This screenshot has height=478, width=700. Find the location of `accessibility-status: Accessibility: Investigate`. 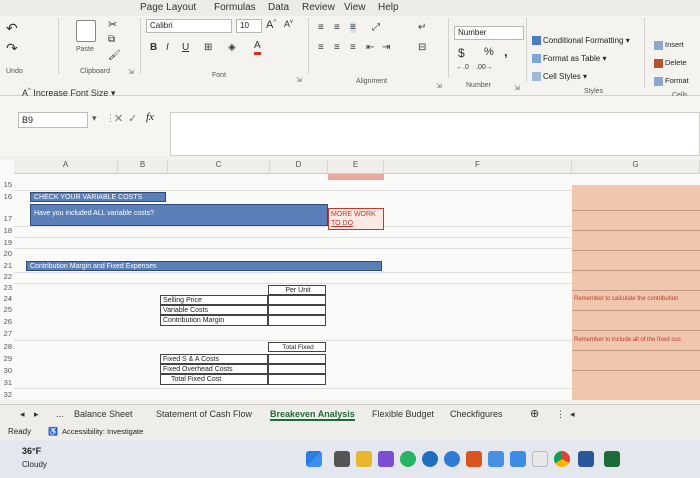

accessibility-status: Accessibility: Investigate is located at coordinates (102, 431).